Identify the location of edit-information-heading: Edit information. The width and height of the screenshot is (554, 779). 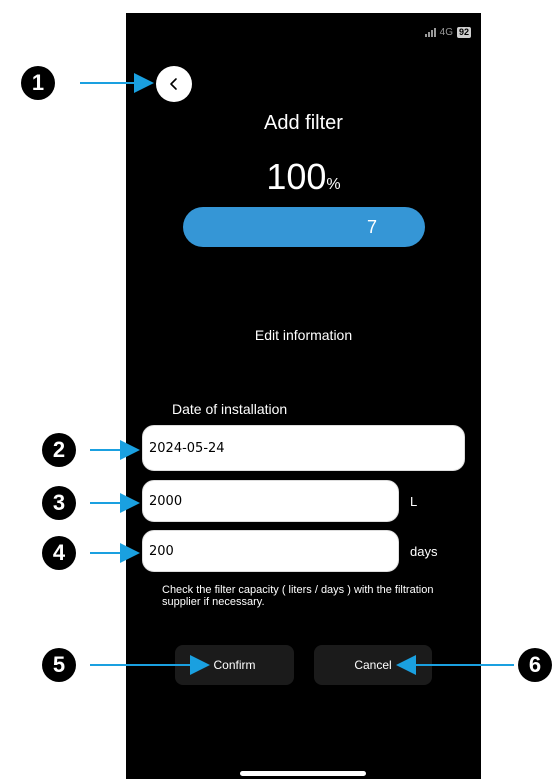
(303, 335).